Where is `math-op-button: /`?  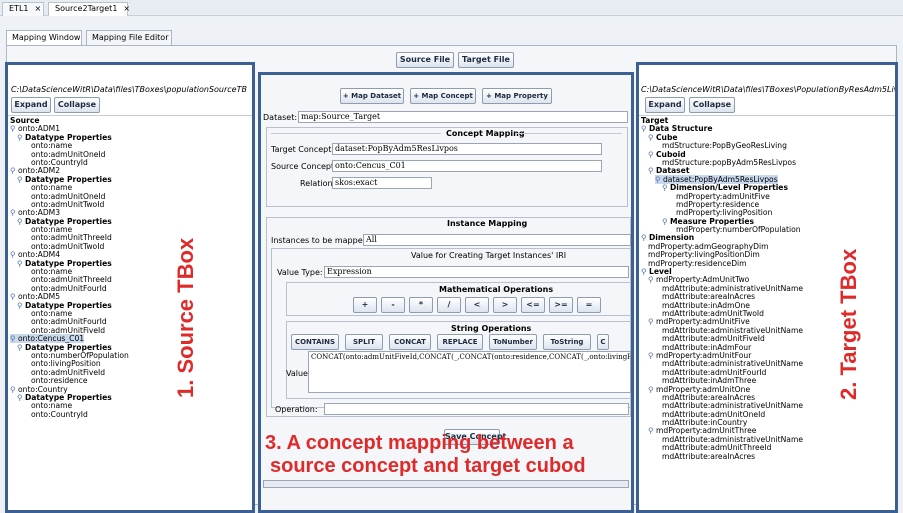
math-op-button: / is located at coordinates (449, 305).